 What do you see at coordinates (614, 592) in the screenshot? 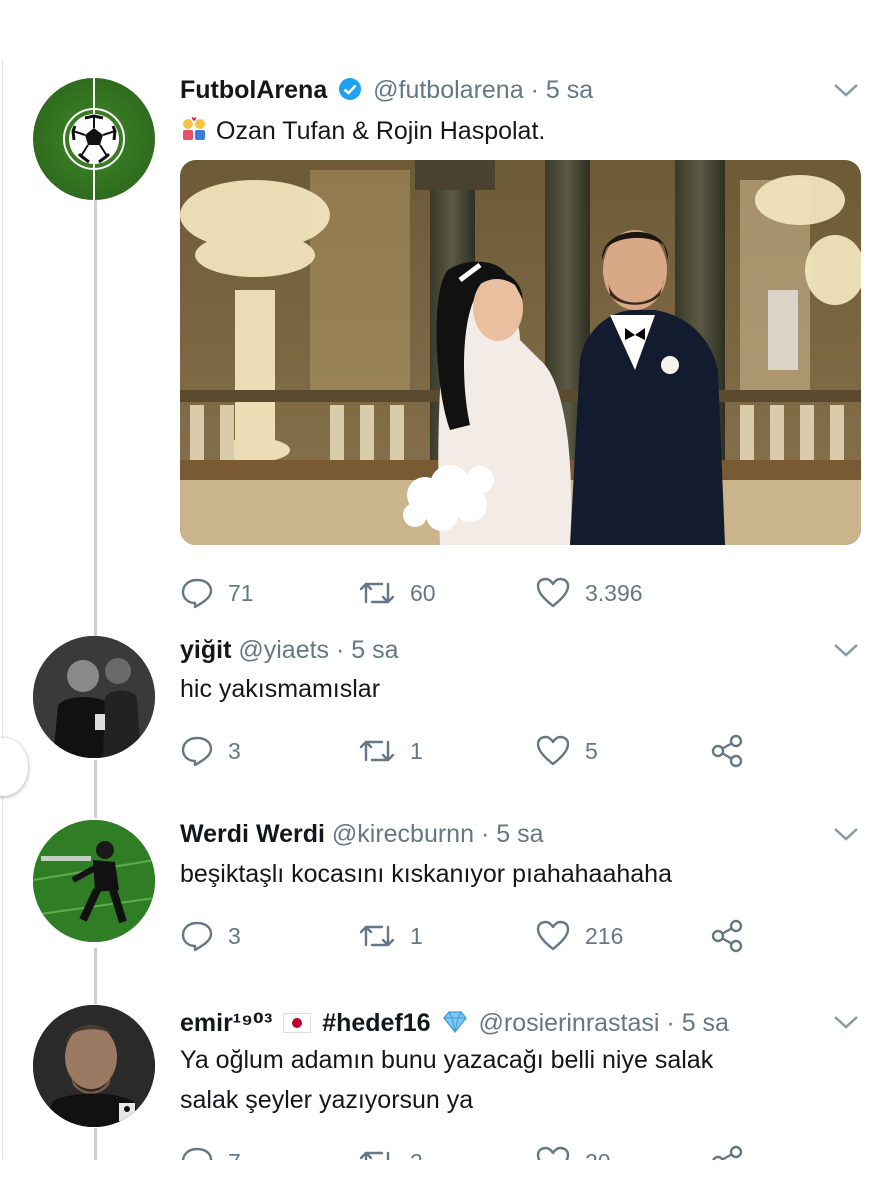
I see `like-count: 3.396` at bounding box center [614, 592].